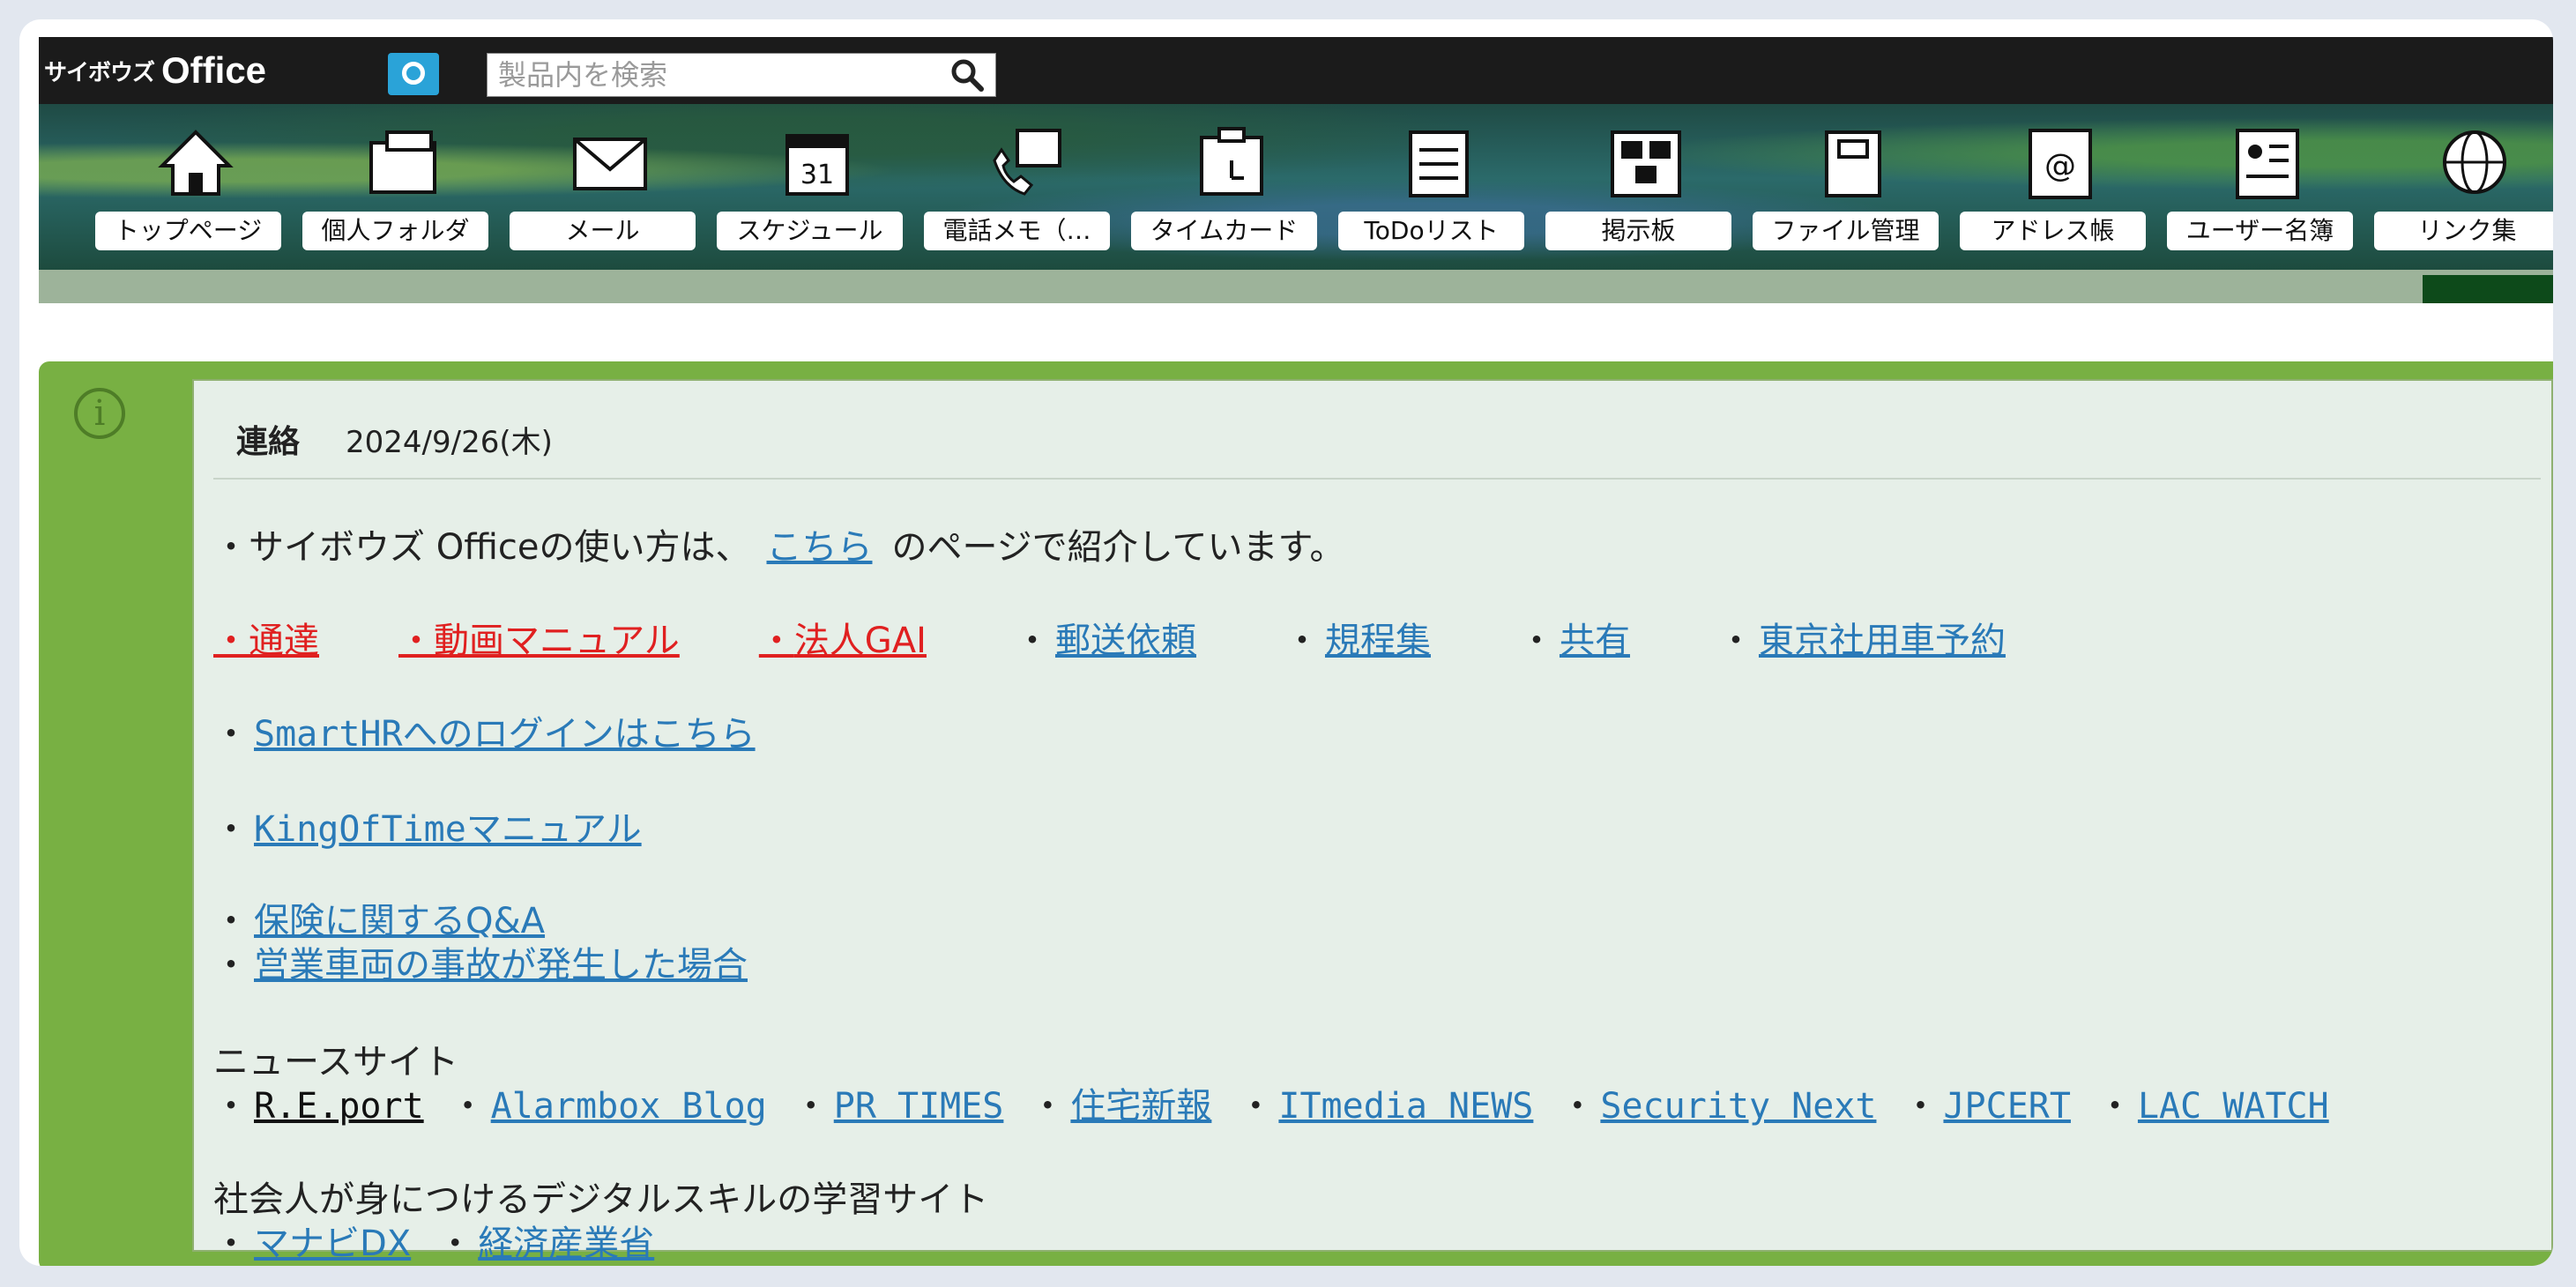  Describe the element at coordinates (1405, 1106) in the screenshot. I see `news-link: ITmedia NEWS` at that location.